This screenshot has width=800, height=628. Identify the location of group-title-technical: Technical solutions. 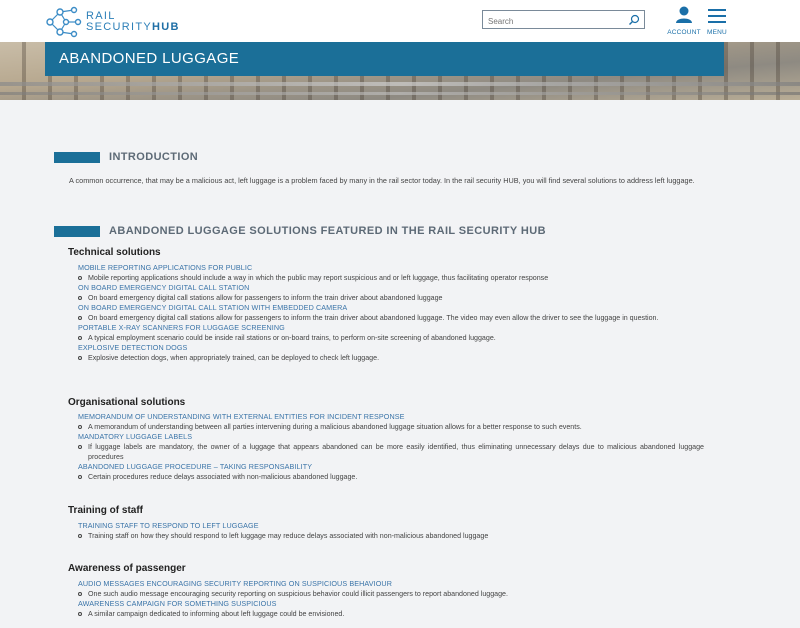
(114, 252).